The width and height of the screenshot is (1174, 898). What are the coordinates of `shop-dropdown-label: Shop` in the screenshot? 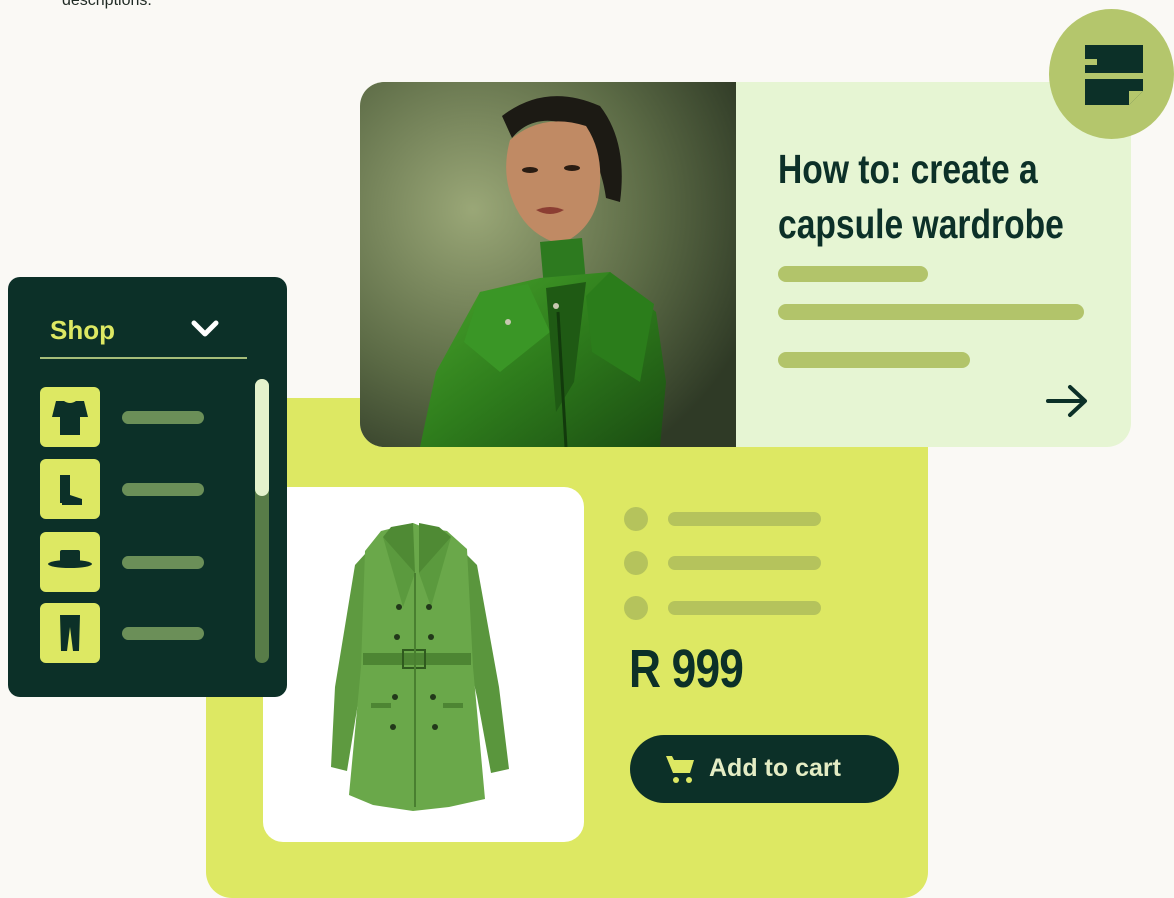 It's located at (82, 330).